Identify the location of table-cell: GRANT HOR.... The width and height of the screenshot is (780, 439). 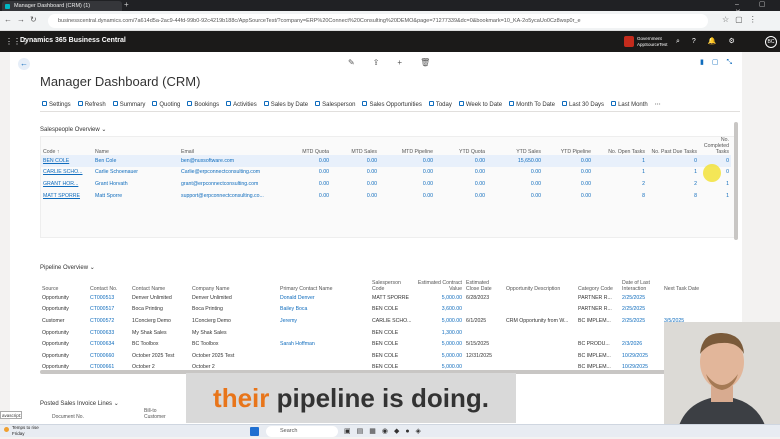
(67, 184).